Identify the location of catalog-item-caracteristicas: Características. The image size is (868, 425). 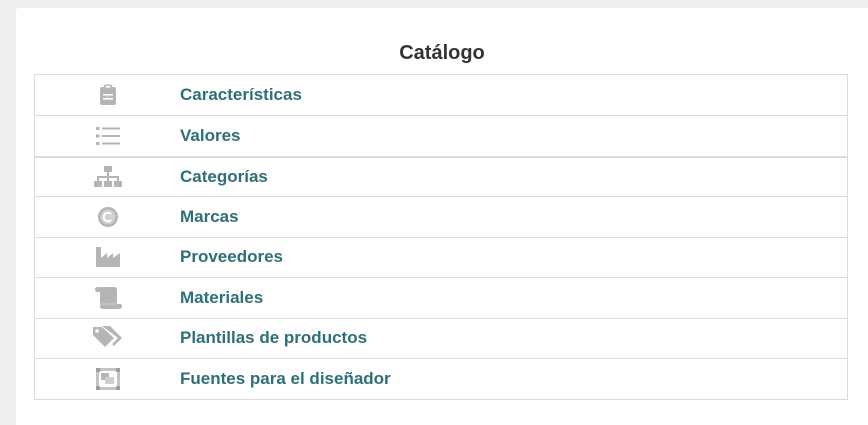
(441, 95).